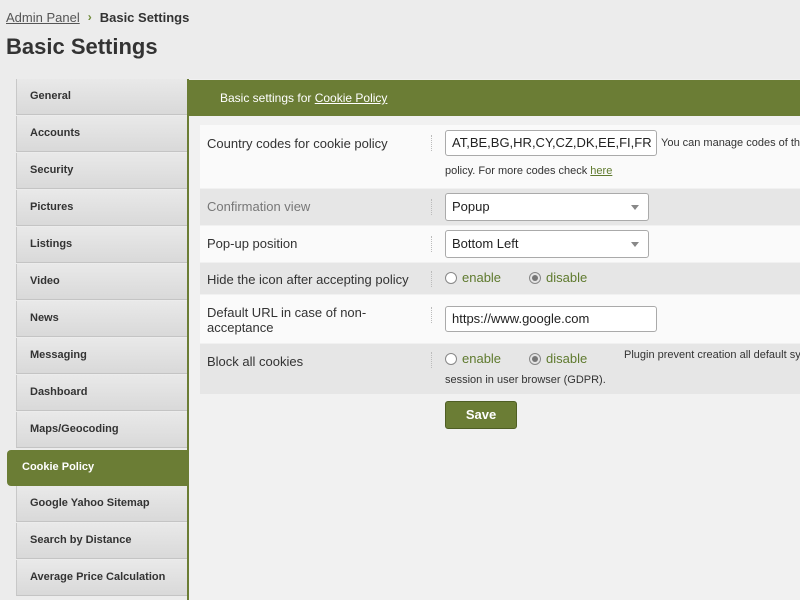  Describe the element at coordinates (730, 143) in the screenshot. I see `country-codes-help: You can manage codes of th` at that location.